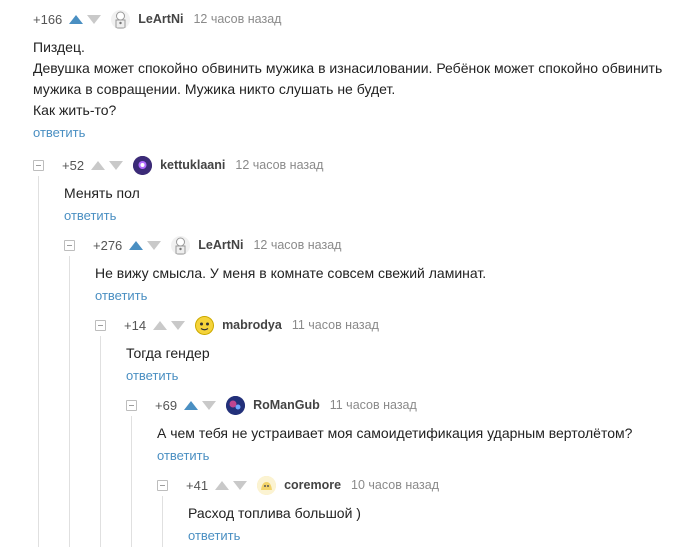 The image size is (700, 547). I want to click on comment-text: Расход топлива большой ), so click(274, 513).